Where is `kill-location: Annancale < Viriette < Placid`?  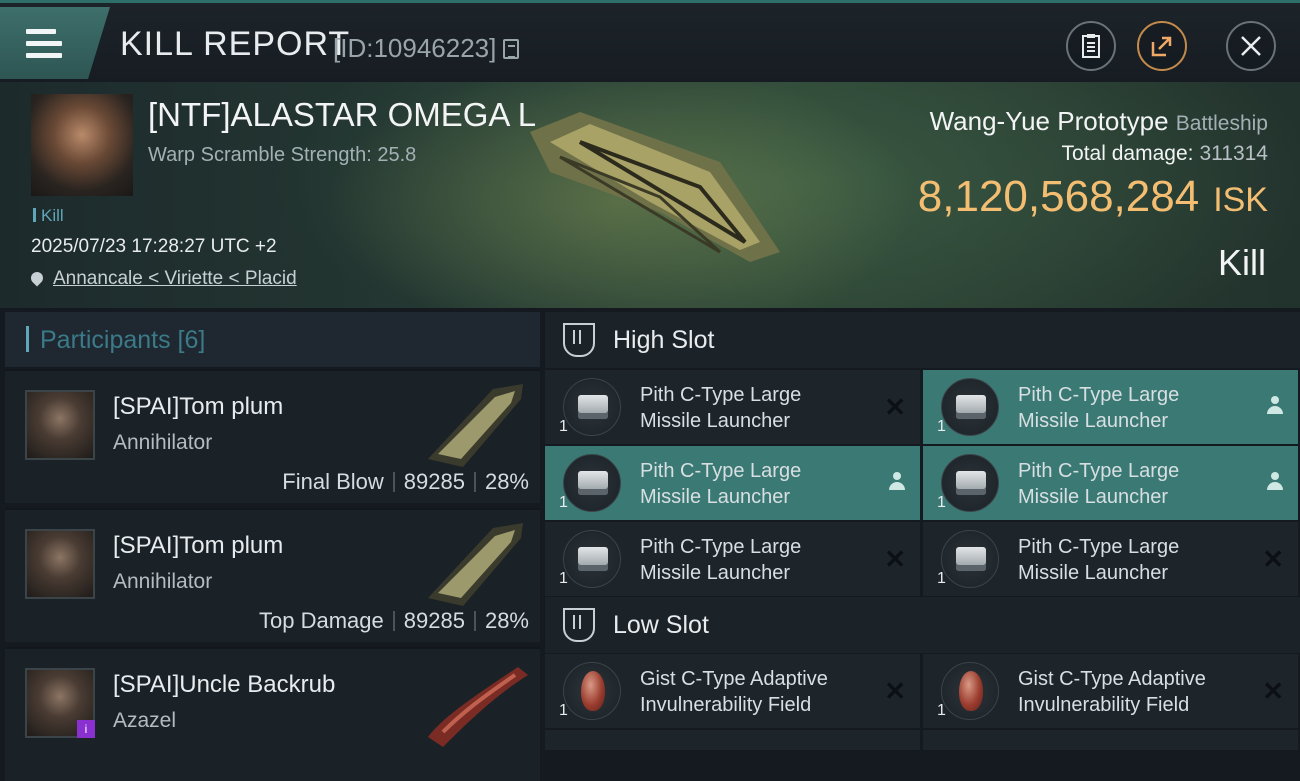 kill-location: Annancale < Viriette < Placid is located at coordinates (162, 279).